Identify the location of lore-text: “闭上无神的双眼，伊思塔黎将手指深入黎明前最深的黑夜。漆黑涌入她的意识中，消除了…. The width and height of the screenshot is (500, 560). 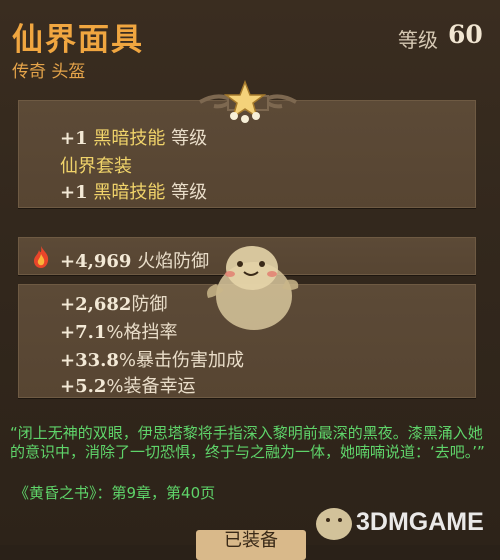
(247, 442).